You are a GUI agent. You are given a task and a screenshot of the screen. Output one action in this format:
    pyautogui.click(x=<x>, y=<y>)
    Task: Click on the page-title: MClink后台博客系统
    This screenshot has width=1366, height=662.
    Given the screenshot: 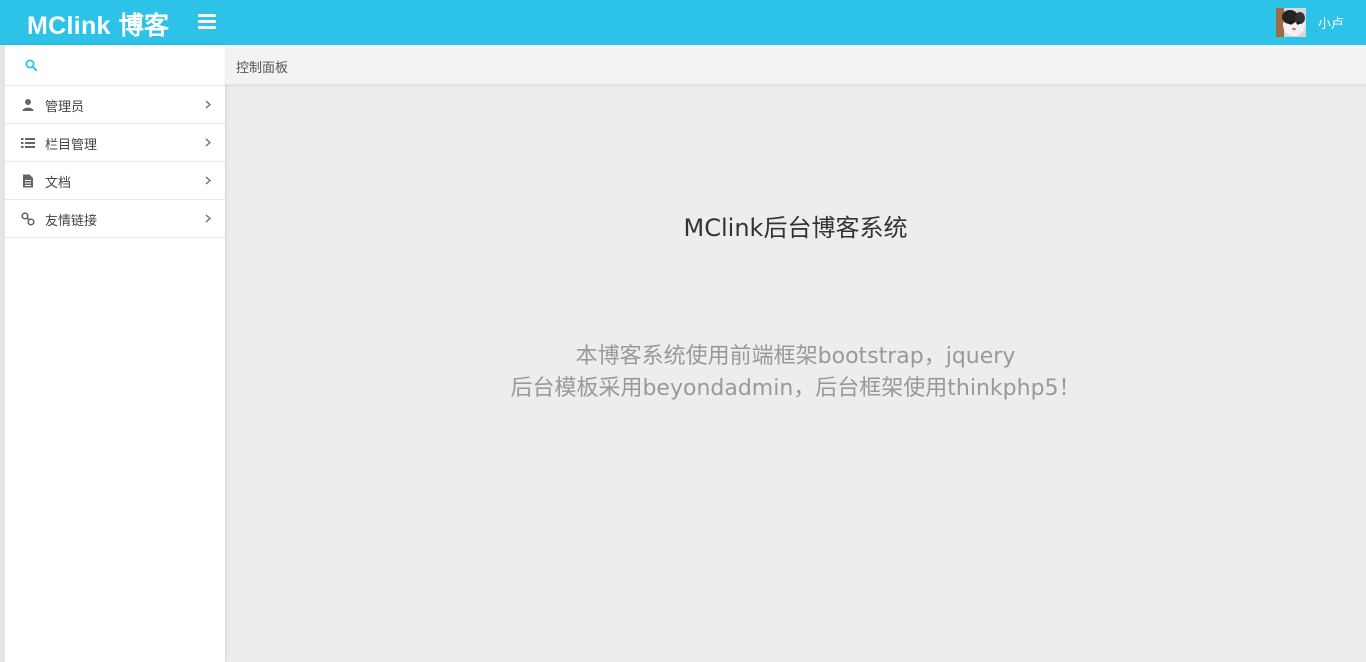 What is the action you would take?
    pyautogui.click(x=795, y=228)
    